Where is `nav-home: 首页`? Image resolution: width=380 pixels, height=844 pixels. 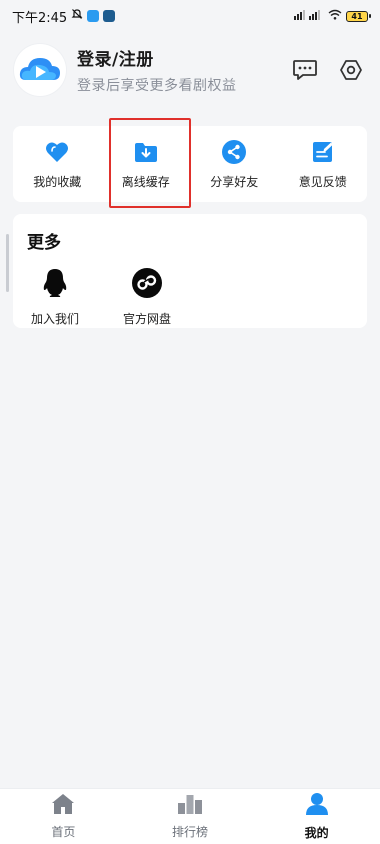
nav-home: 首页 is located at coordinates (63, 816).